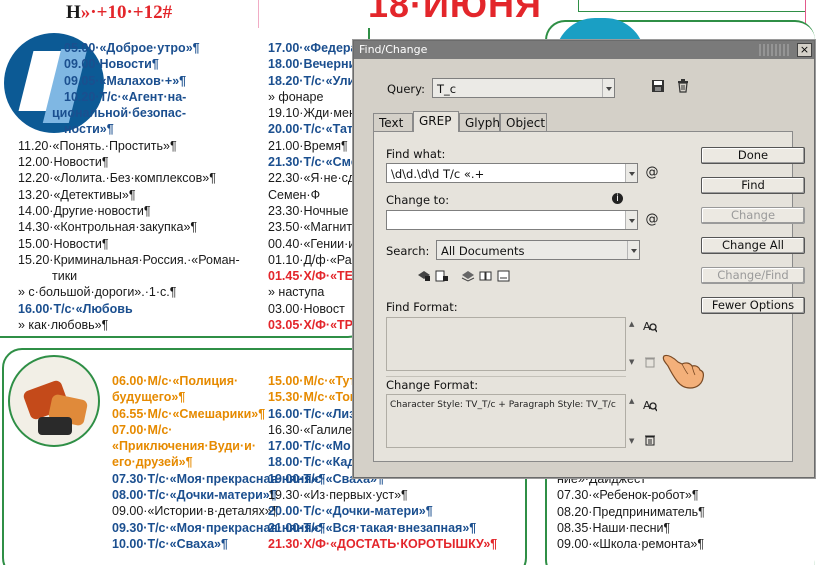 This screenshot has height=565, width=817. What do you see at coordinates (753, 215) in the screenshot?
I see `change-button: Change` at bounding box center [753, 215].